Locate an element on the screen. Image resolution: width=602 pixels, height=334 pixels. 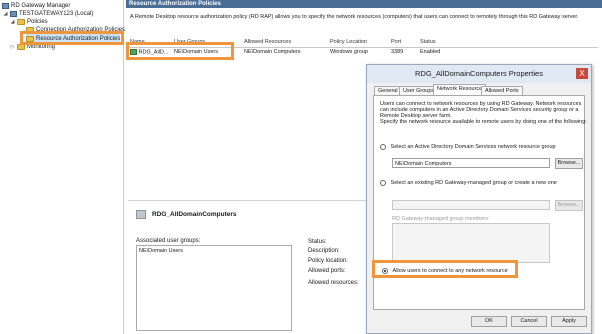
details-title: RDG_AllDomainComputers is located at coordinates (194, 214).